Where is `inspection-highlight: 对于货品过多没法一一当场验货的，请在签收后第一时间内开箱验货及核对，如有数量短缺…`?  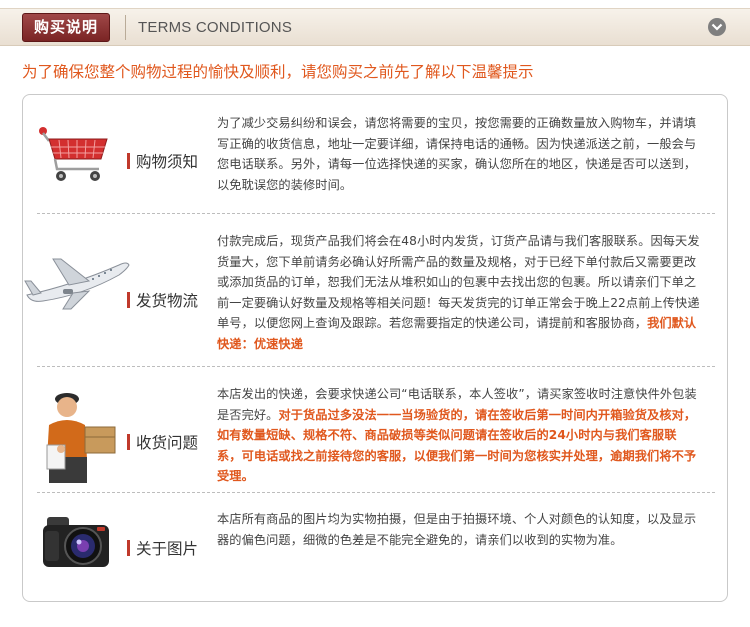 inspection-highlight: 对于货品过多没法一一当场验货的，请在签收后第一时间内开箱验货及核对，如有数量短缺… is located at coordinates (457, 445).